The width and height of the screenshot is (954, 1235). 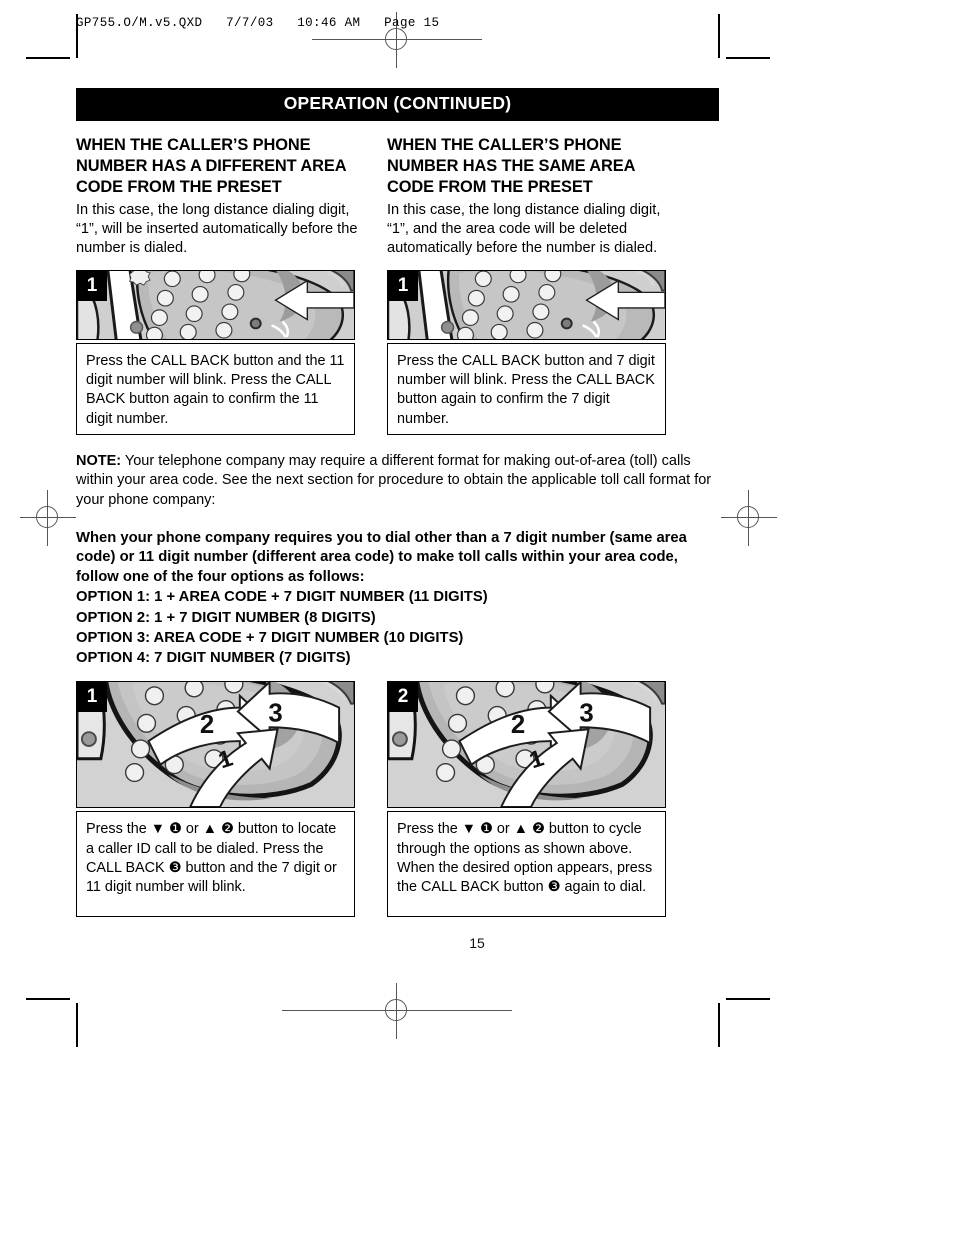 I want to click on crop-mark-top-right-vertical, so click(x=719, y=36).